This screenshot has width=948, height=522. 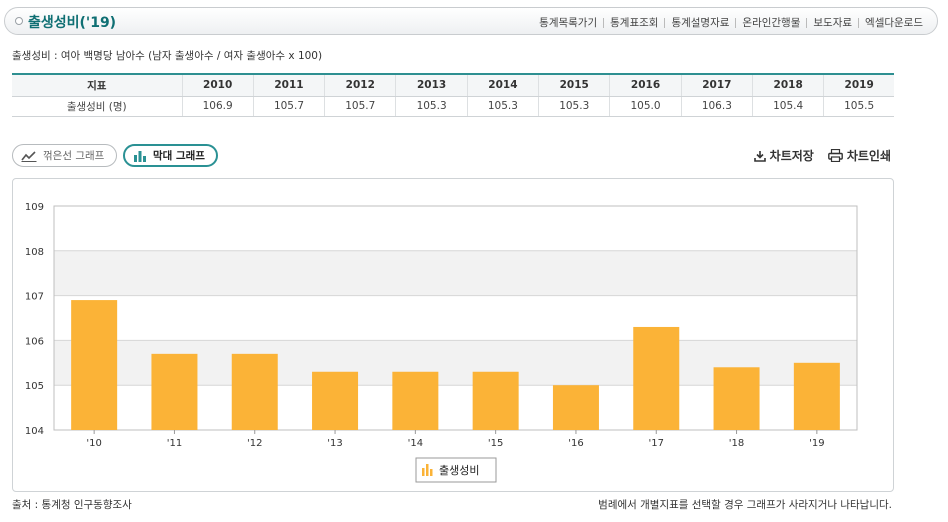 What do you see at coordinates (858, 106) in the screenshot?
I see `table-cell: 105.5` at bounding box center [858, 106].